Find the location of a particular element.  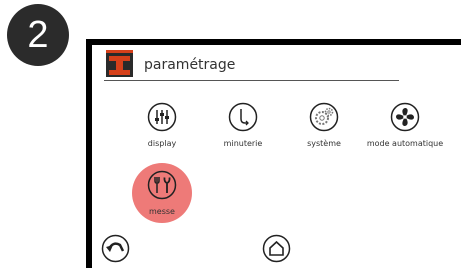

menu-item-minuterie: minuterie is located at coordinates (243, 125).